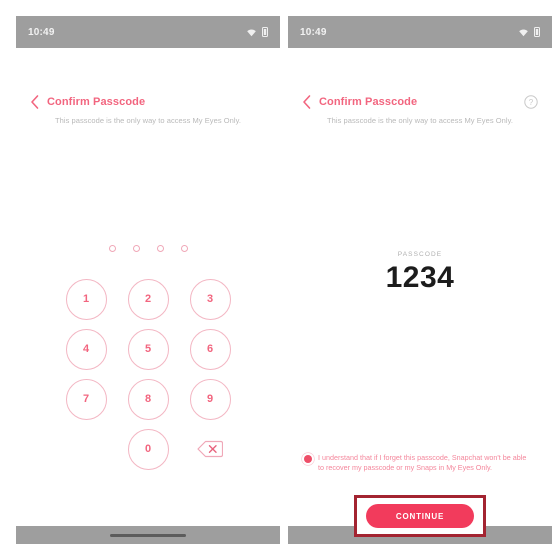 The image size is (560, 560). I want to click on keypad-key-0: 0, so click(148, 449).